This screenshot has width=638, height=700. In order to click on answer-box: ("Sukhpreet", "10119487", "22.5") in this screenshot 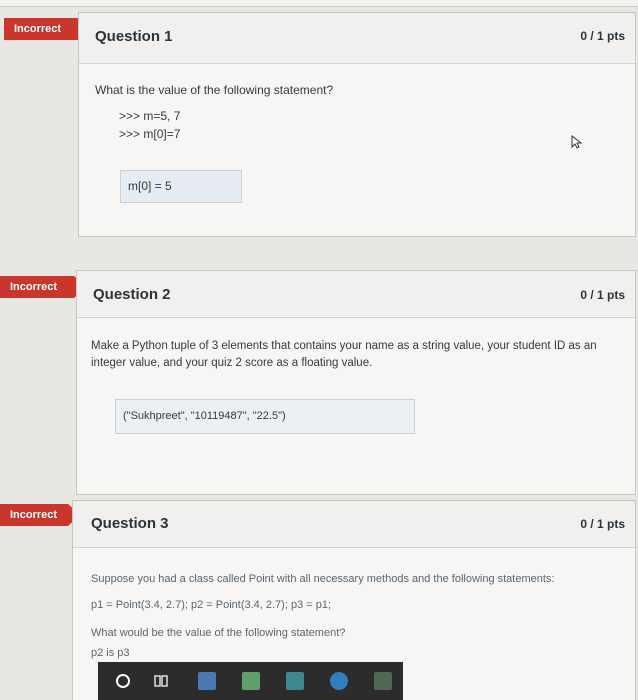, I will do `click(265, 416)`.